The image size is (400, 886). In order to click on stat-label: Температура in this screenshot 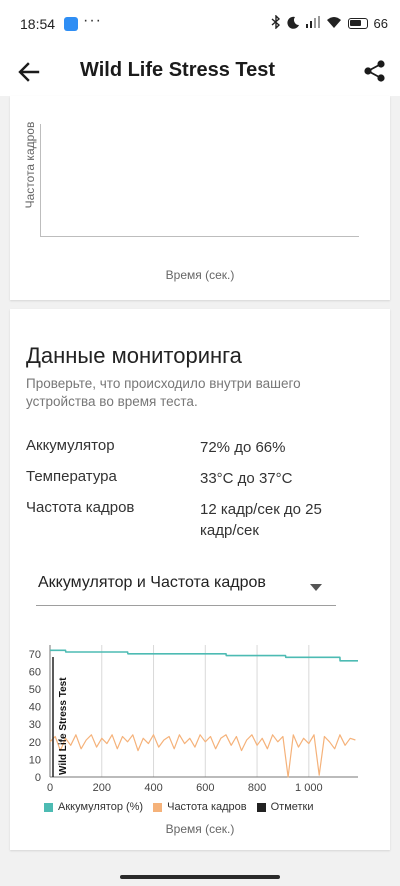, I will do `click(71, 476)`.